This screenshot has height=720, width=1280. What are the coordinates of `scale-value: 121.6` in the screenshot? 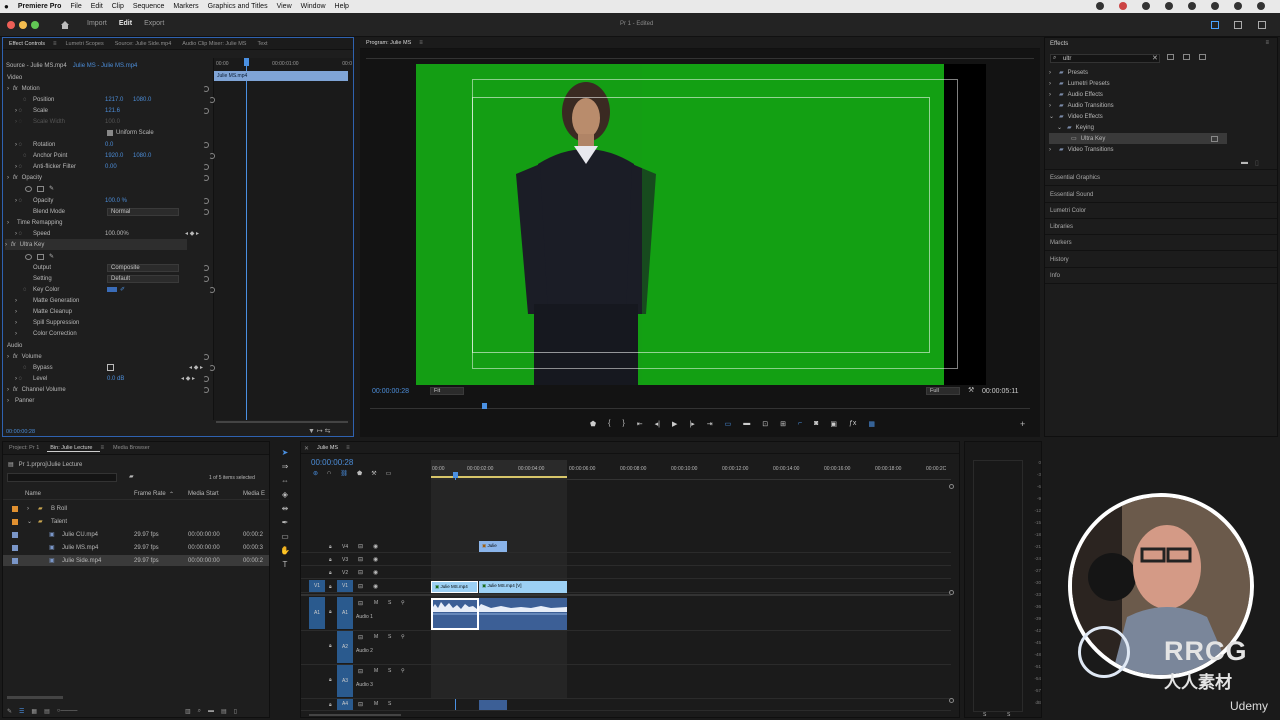 It's located at (112, 111).